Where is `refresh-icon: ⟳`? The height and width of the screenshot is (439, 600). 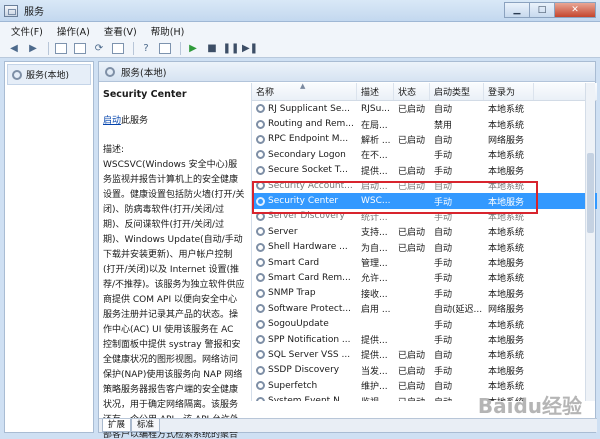 refresh-icon: ⟳ is located at coordinates (99, 49).